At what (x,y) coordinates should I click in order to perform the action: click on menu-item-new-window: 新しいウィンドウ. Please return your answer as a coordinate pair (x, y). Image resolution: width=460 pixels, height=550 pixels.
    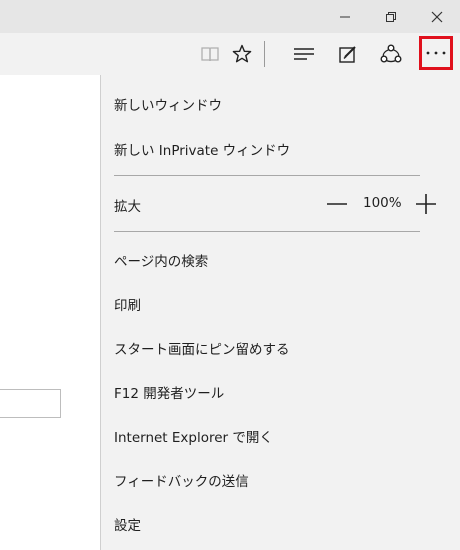
    Looking at the image, I should click on (168, 104).